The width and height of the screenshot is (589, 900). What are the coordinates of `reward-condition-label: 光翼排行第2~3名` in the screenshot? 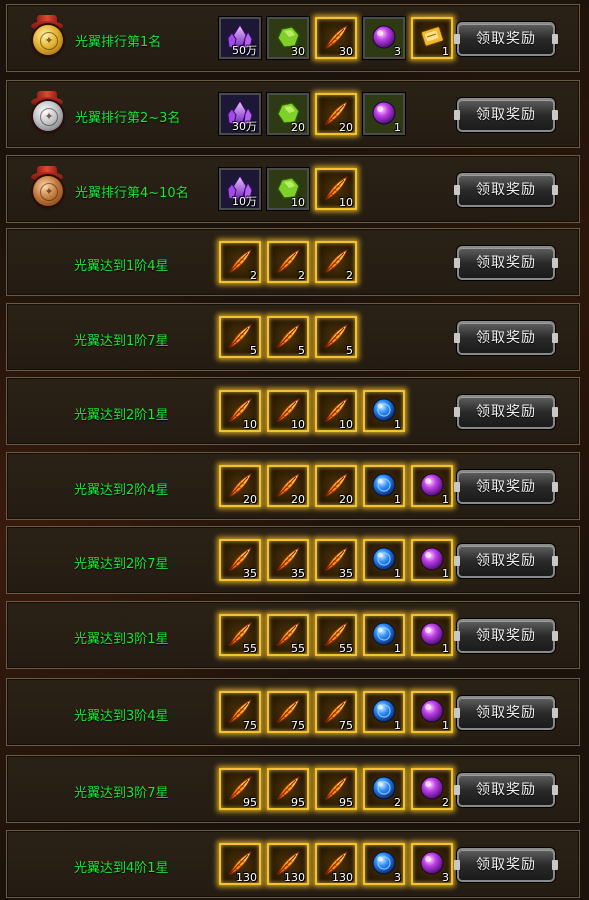 It's located at (128, 118).